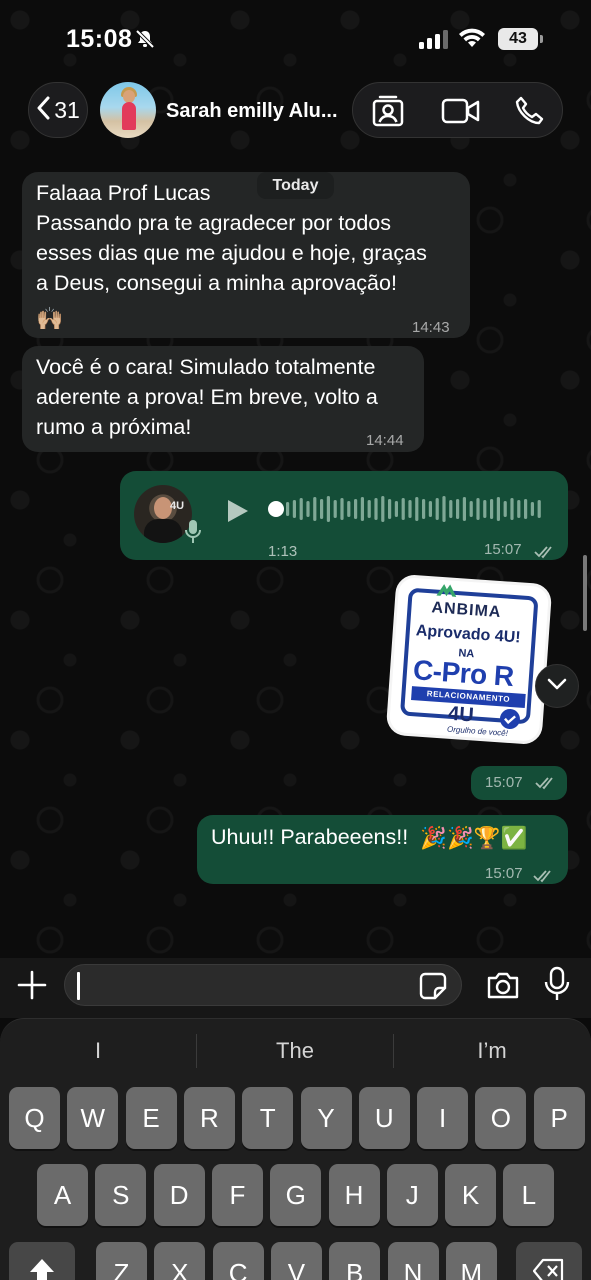  I want to click on shift-key, so click(42, 1261).